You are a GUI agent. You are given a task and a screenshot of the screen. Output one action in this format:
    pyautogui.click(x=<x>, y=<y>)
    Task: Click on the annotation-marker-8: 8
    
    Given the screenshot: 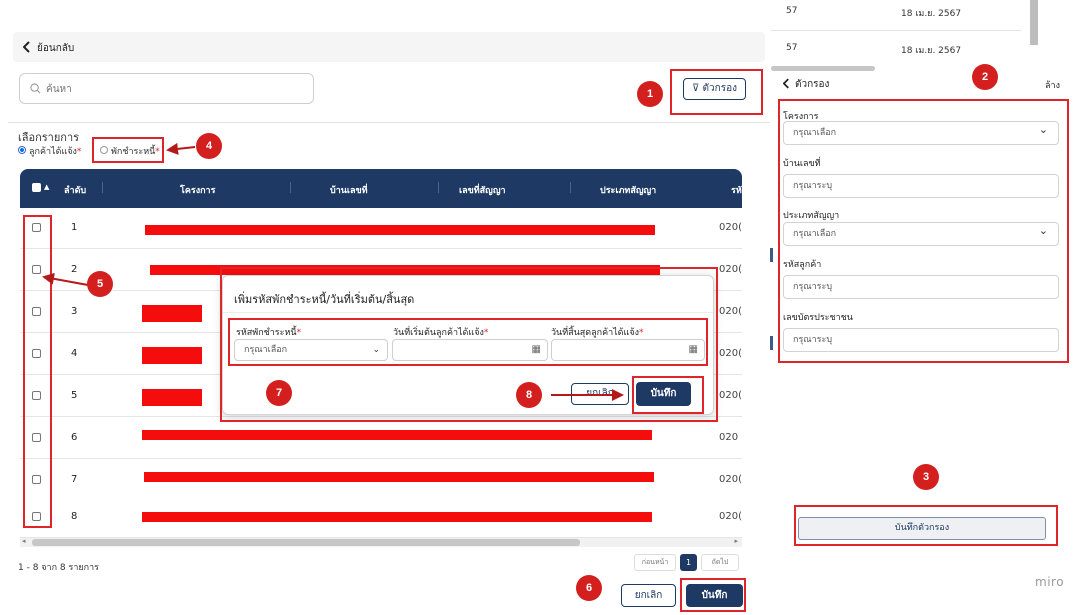 What is the action you would take?
    pyautogui.click(x=529, y=395)
    